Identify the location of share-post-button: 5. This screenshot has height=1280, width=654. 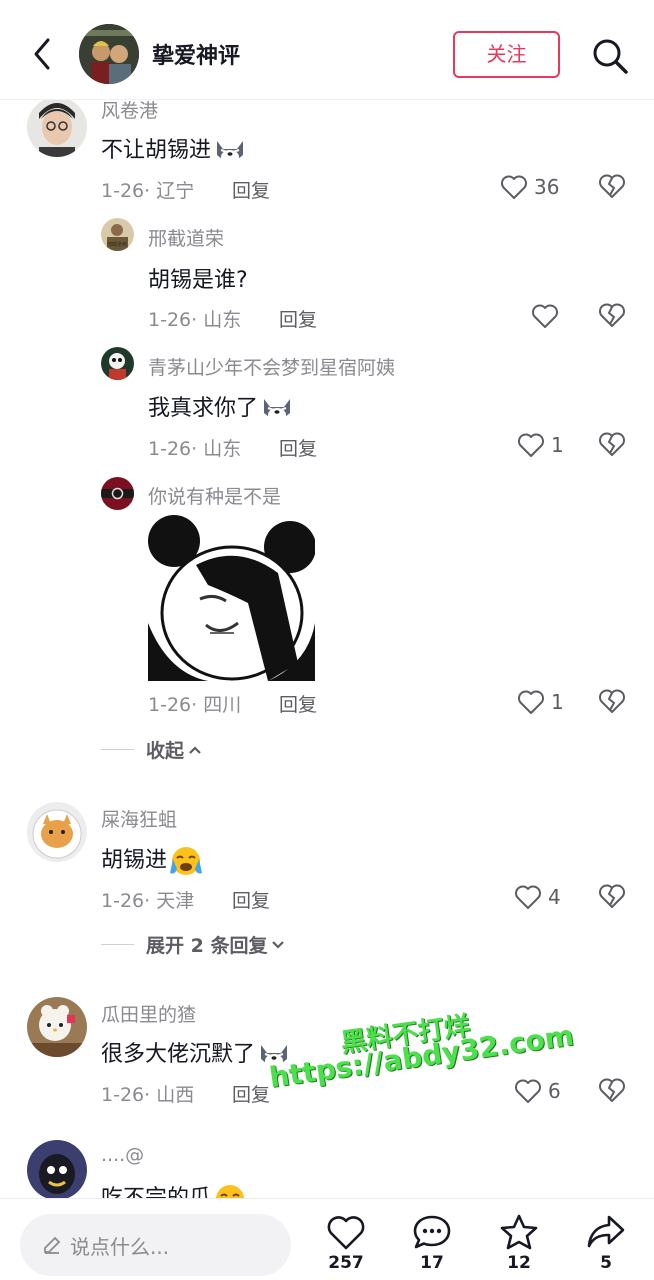
(606, 1243).